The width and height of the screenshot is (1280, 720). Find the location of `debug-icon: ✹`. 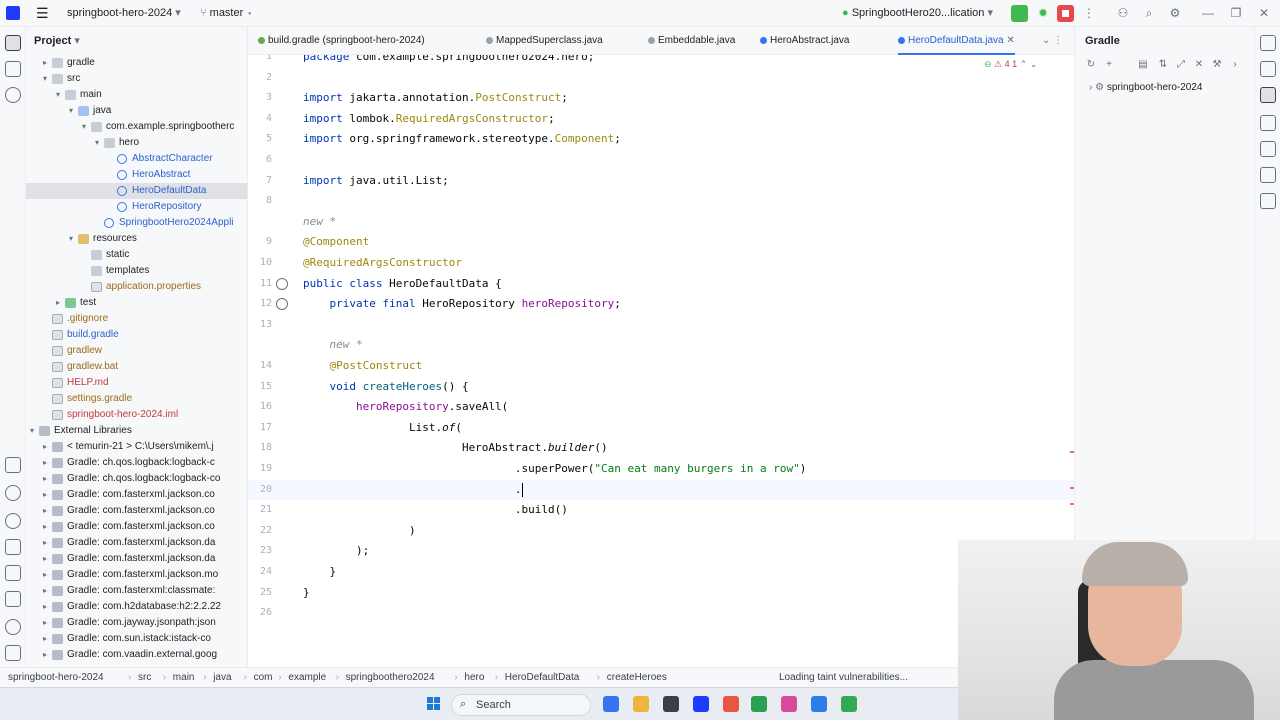

debug-icon: ✹ is located at coordinates (1043, 13).